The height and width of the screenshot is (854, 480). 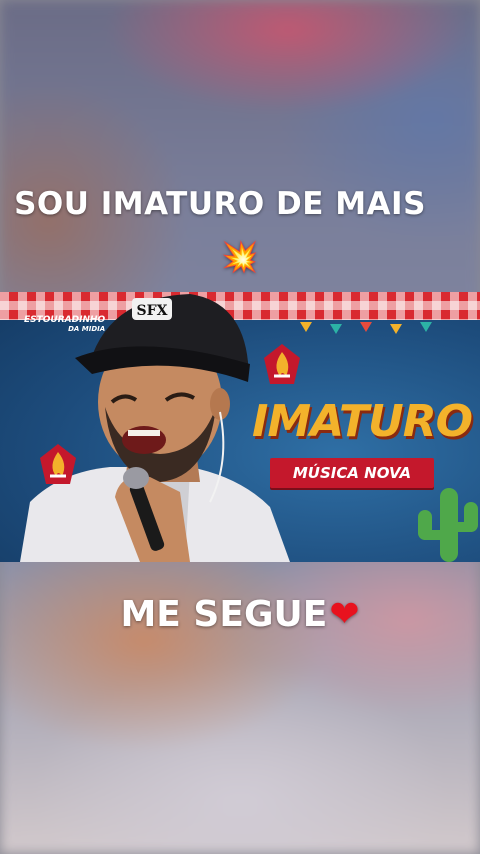 What do you see at coordinates (240, 257) in the screenshot?
I see `explosion-emoji: 💥` at bounding box center [240, 257].